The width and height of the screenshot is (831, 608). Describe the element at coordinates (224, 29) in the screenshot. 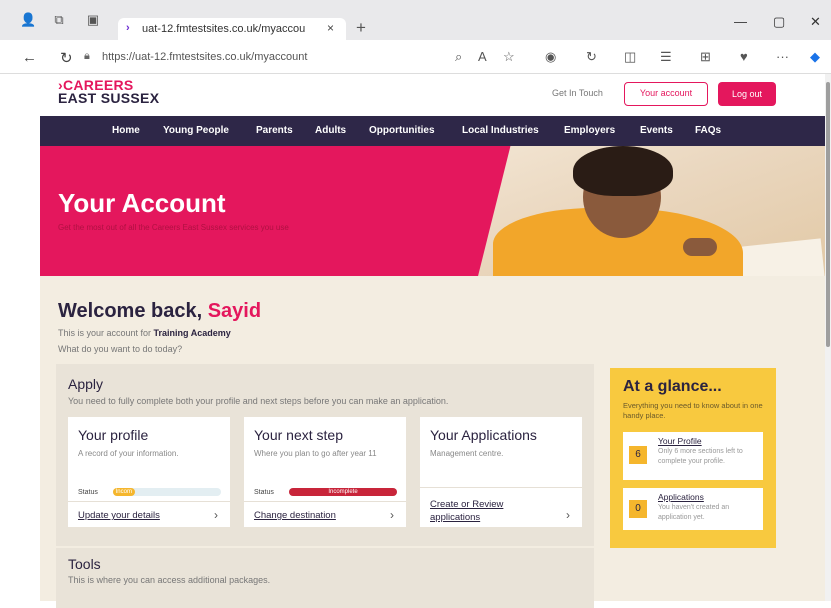

I see `tab-title: uat-12.fmtestsites.co.uk/myaccou` at that location.